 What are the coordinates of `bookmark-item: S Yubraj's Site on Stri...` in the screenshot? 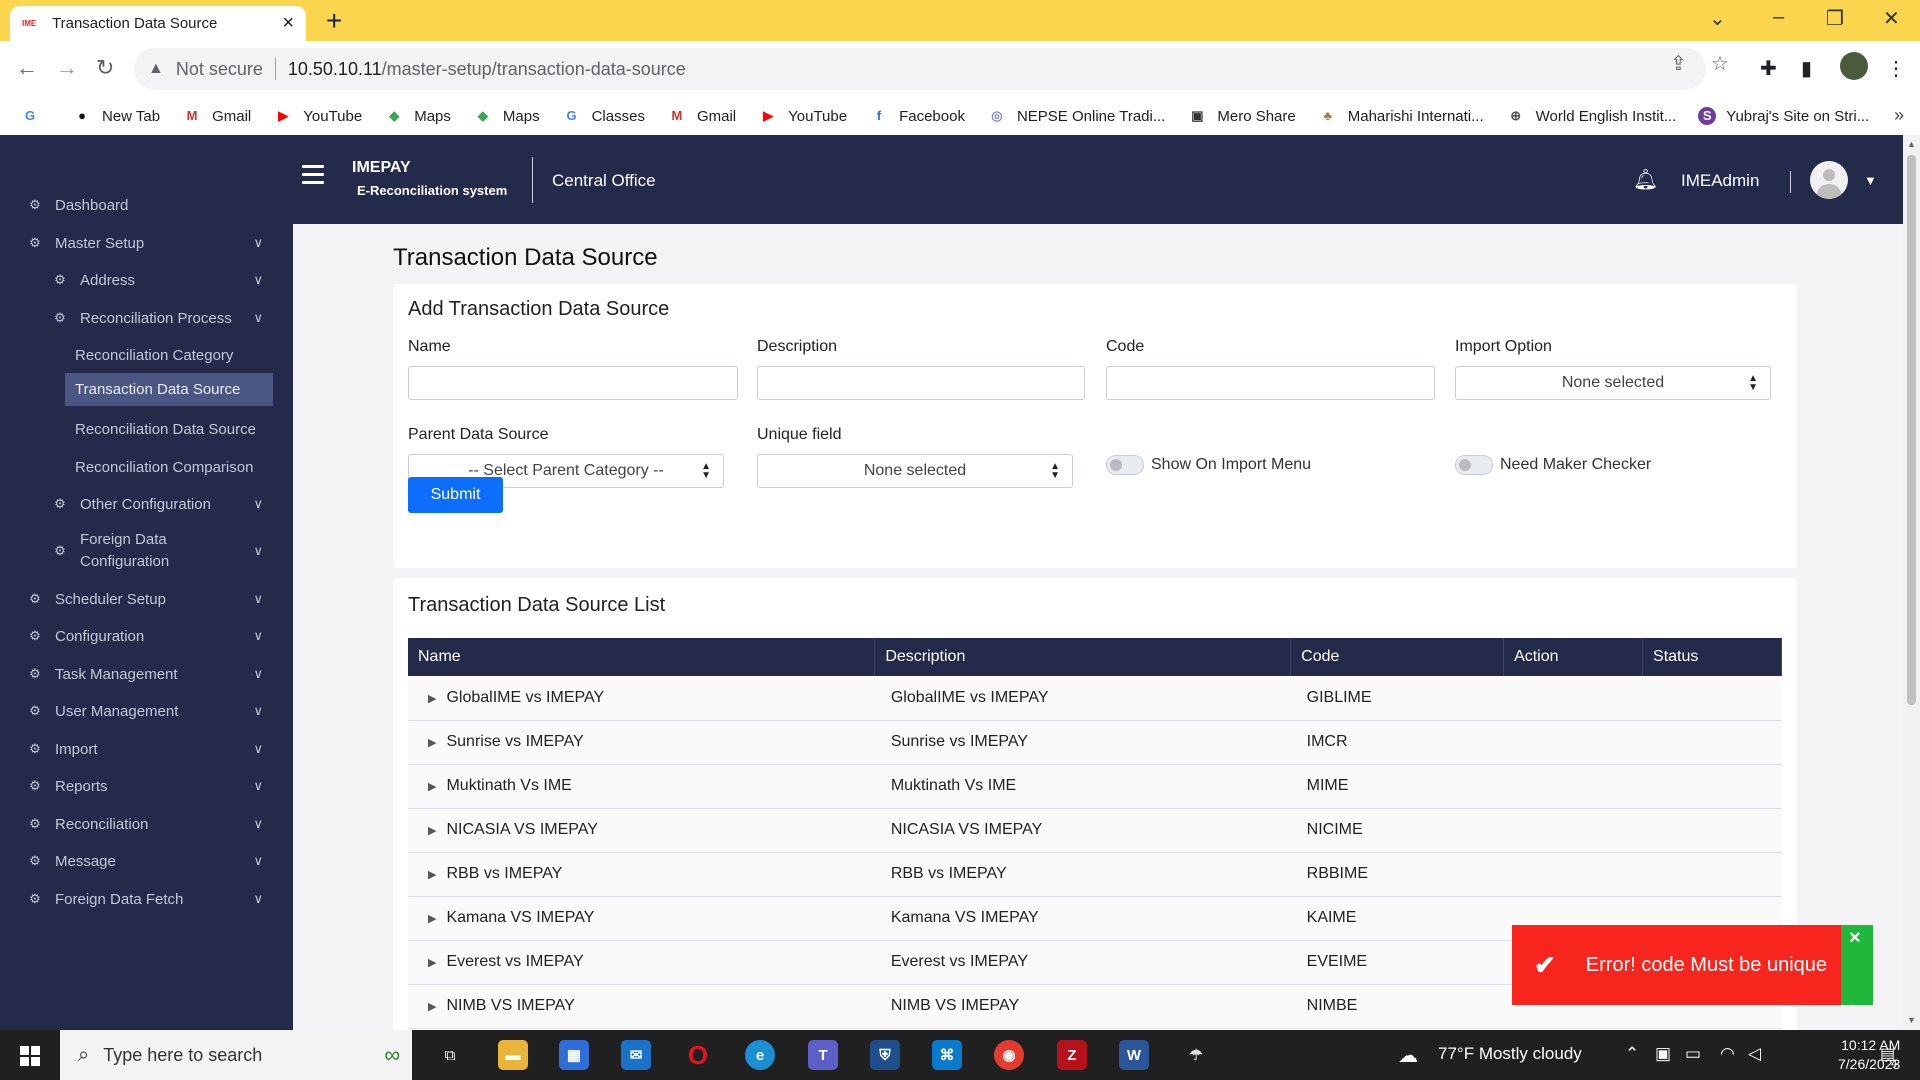 It's located at (1783, 116).